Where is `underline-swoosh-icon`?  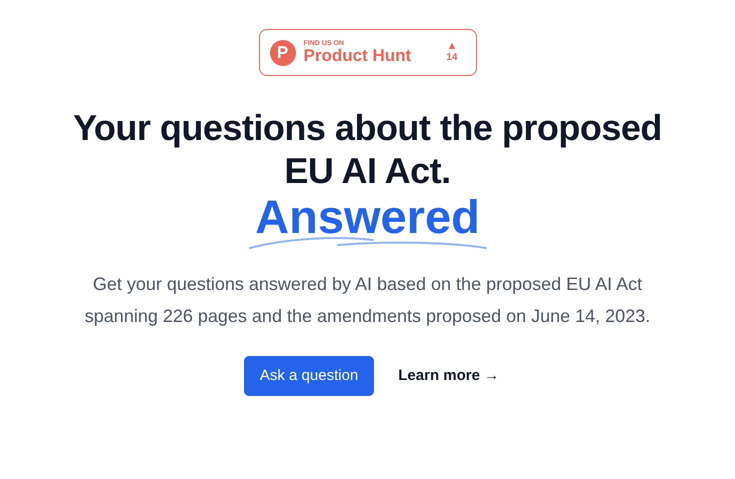
underline-swoosh-icon is located at coordinates (368, 243).